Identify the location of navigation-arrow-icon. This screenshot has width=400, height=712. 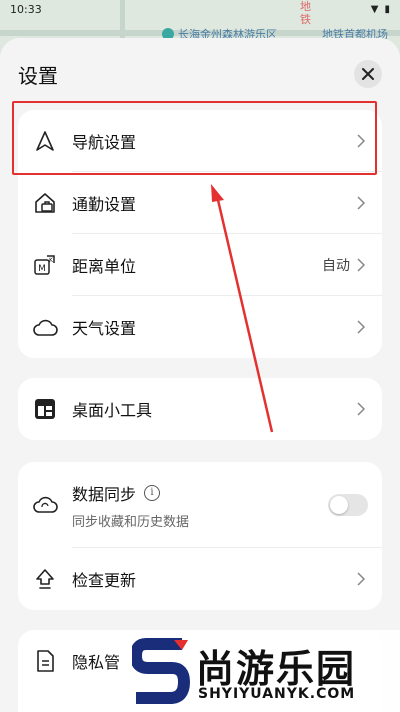
(45, 141).